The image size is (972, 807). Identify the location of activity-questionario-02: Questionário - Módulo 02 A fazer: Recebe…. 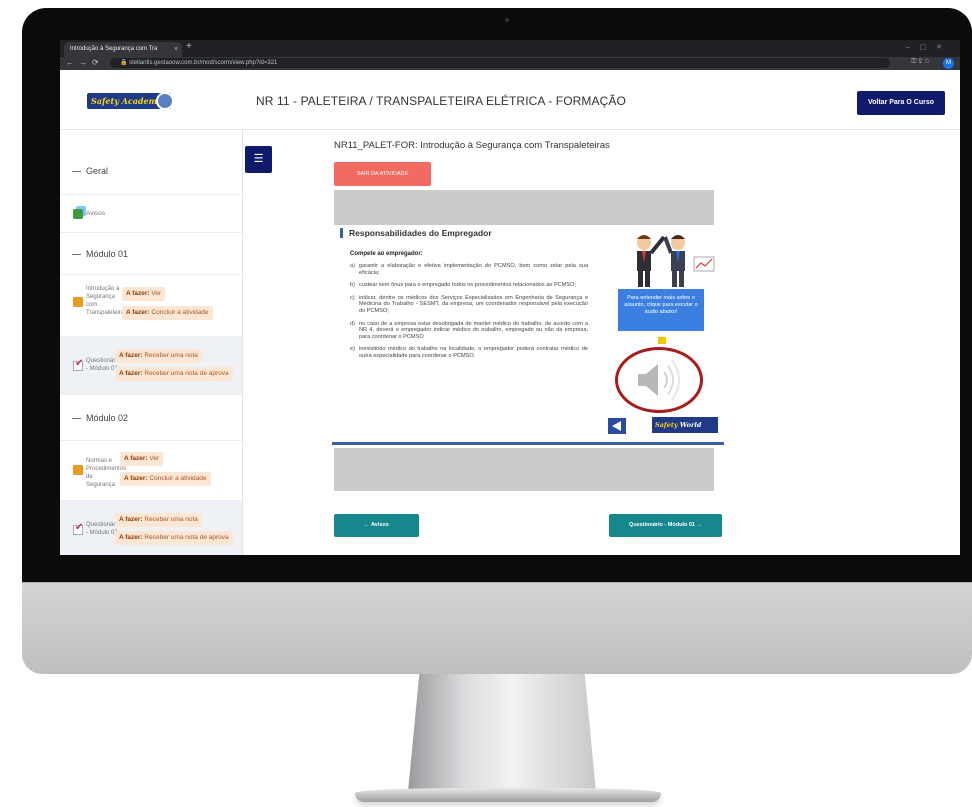
(151, 528).